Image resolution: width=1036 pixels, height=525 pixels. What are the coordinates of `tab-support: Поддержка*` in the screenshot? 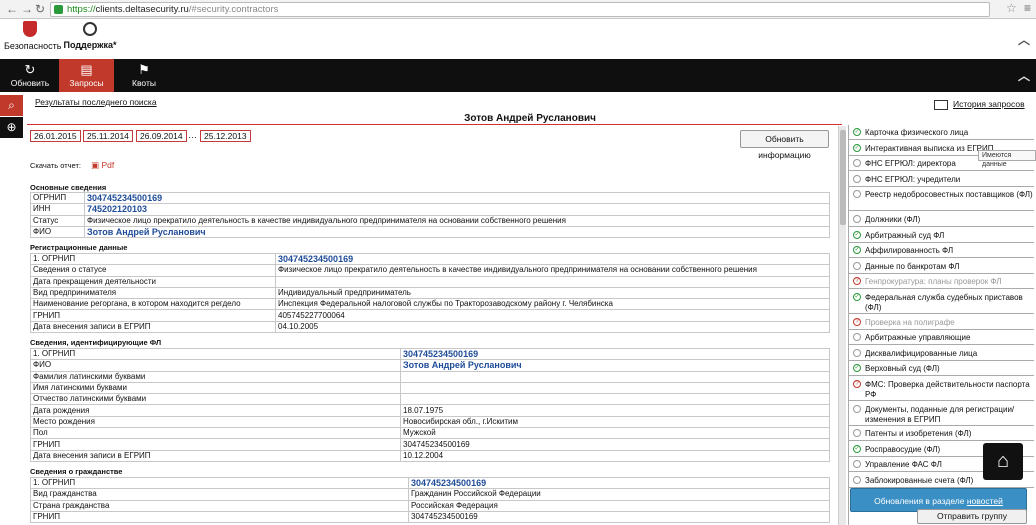 It's located at (90, 39).